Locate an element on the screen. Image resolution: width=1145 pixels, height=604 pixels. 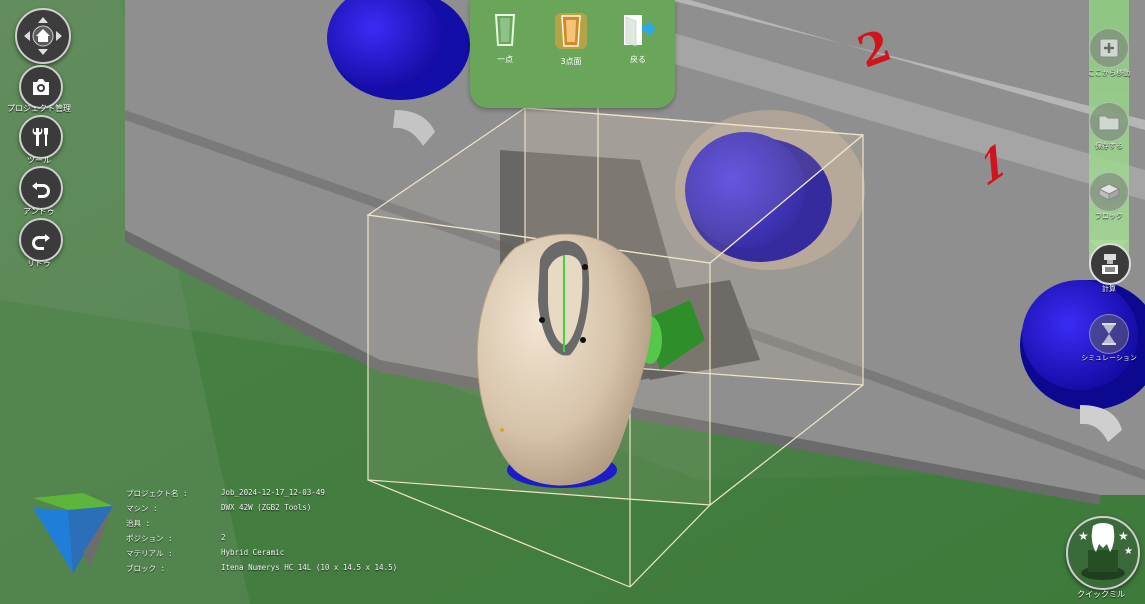
info-value: Itena Numerys HC 14L (10 x 14.5 x 14.5) is located at coordinates (309, 567).